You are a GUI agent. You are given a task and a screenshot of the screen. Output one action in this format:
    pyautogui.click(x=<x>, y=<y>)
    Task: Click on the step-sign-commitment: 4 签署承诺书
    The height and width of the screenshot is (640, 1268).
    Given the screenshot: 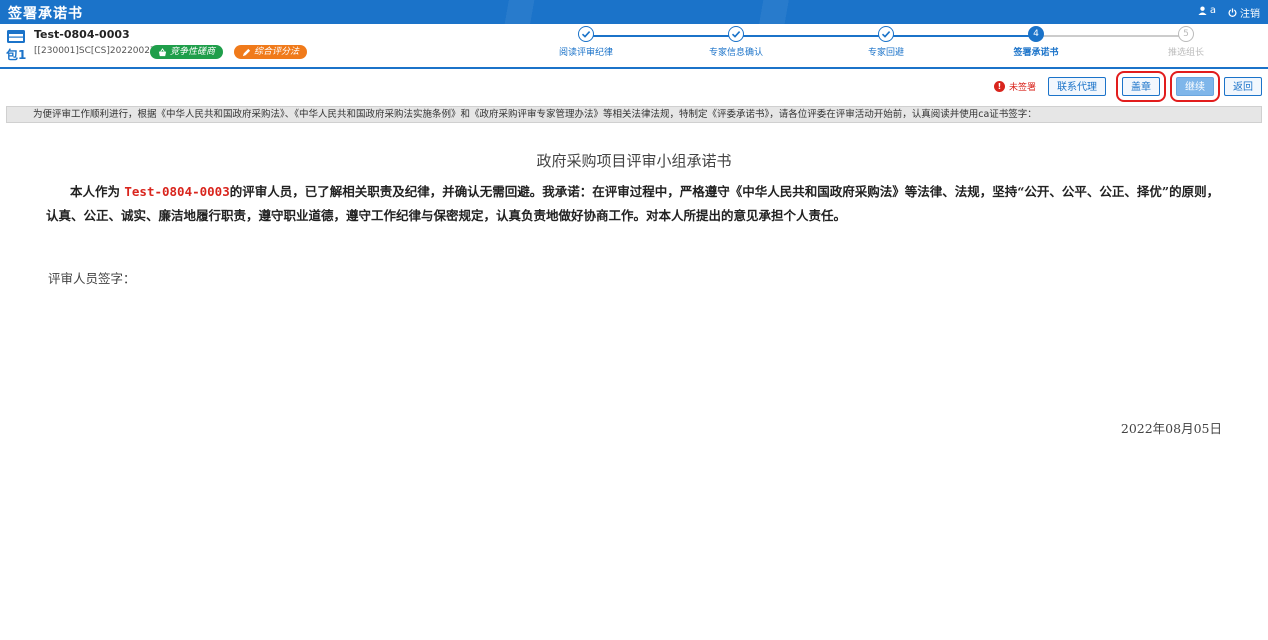 What is the action you would take?
    pyautogui.click(x=1036, y=42)
    